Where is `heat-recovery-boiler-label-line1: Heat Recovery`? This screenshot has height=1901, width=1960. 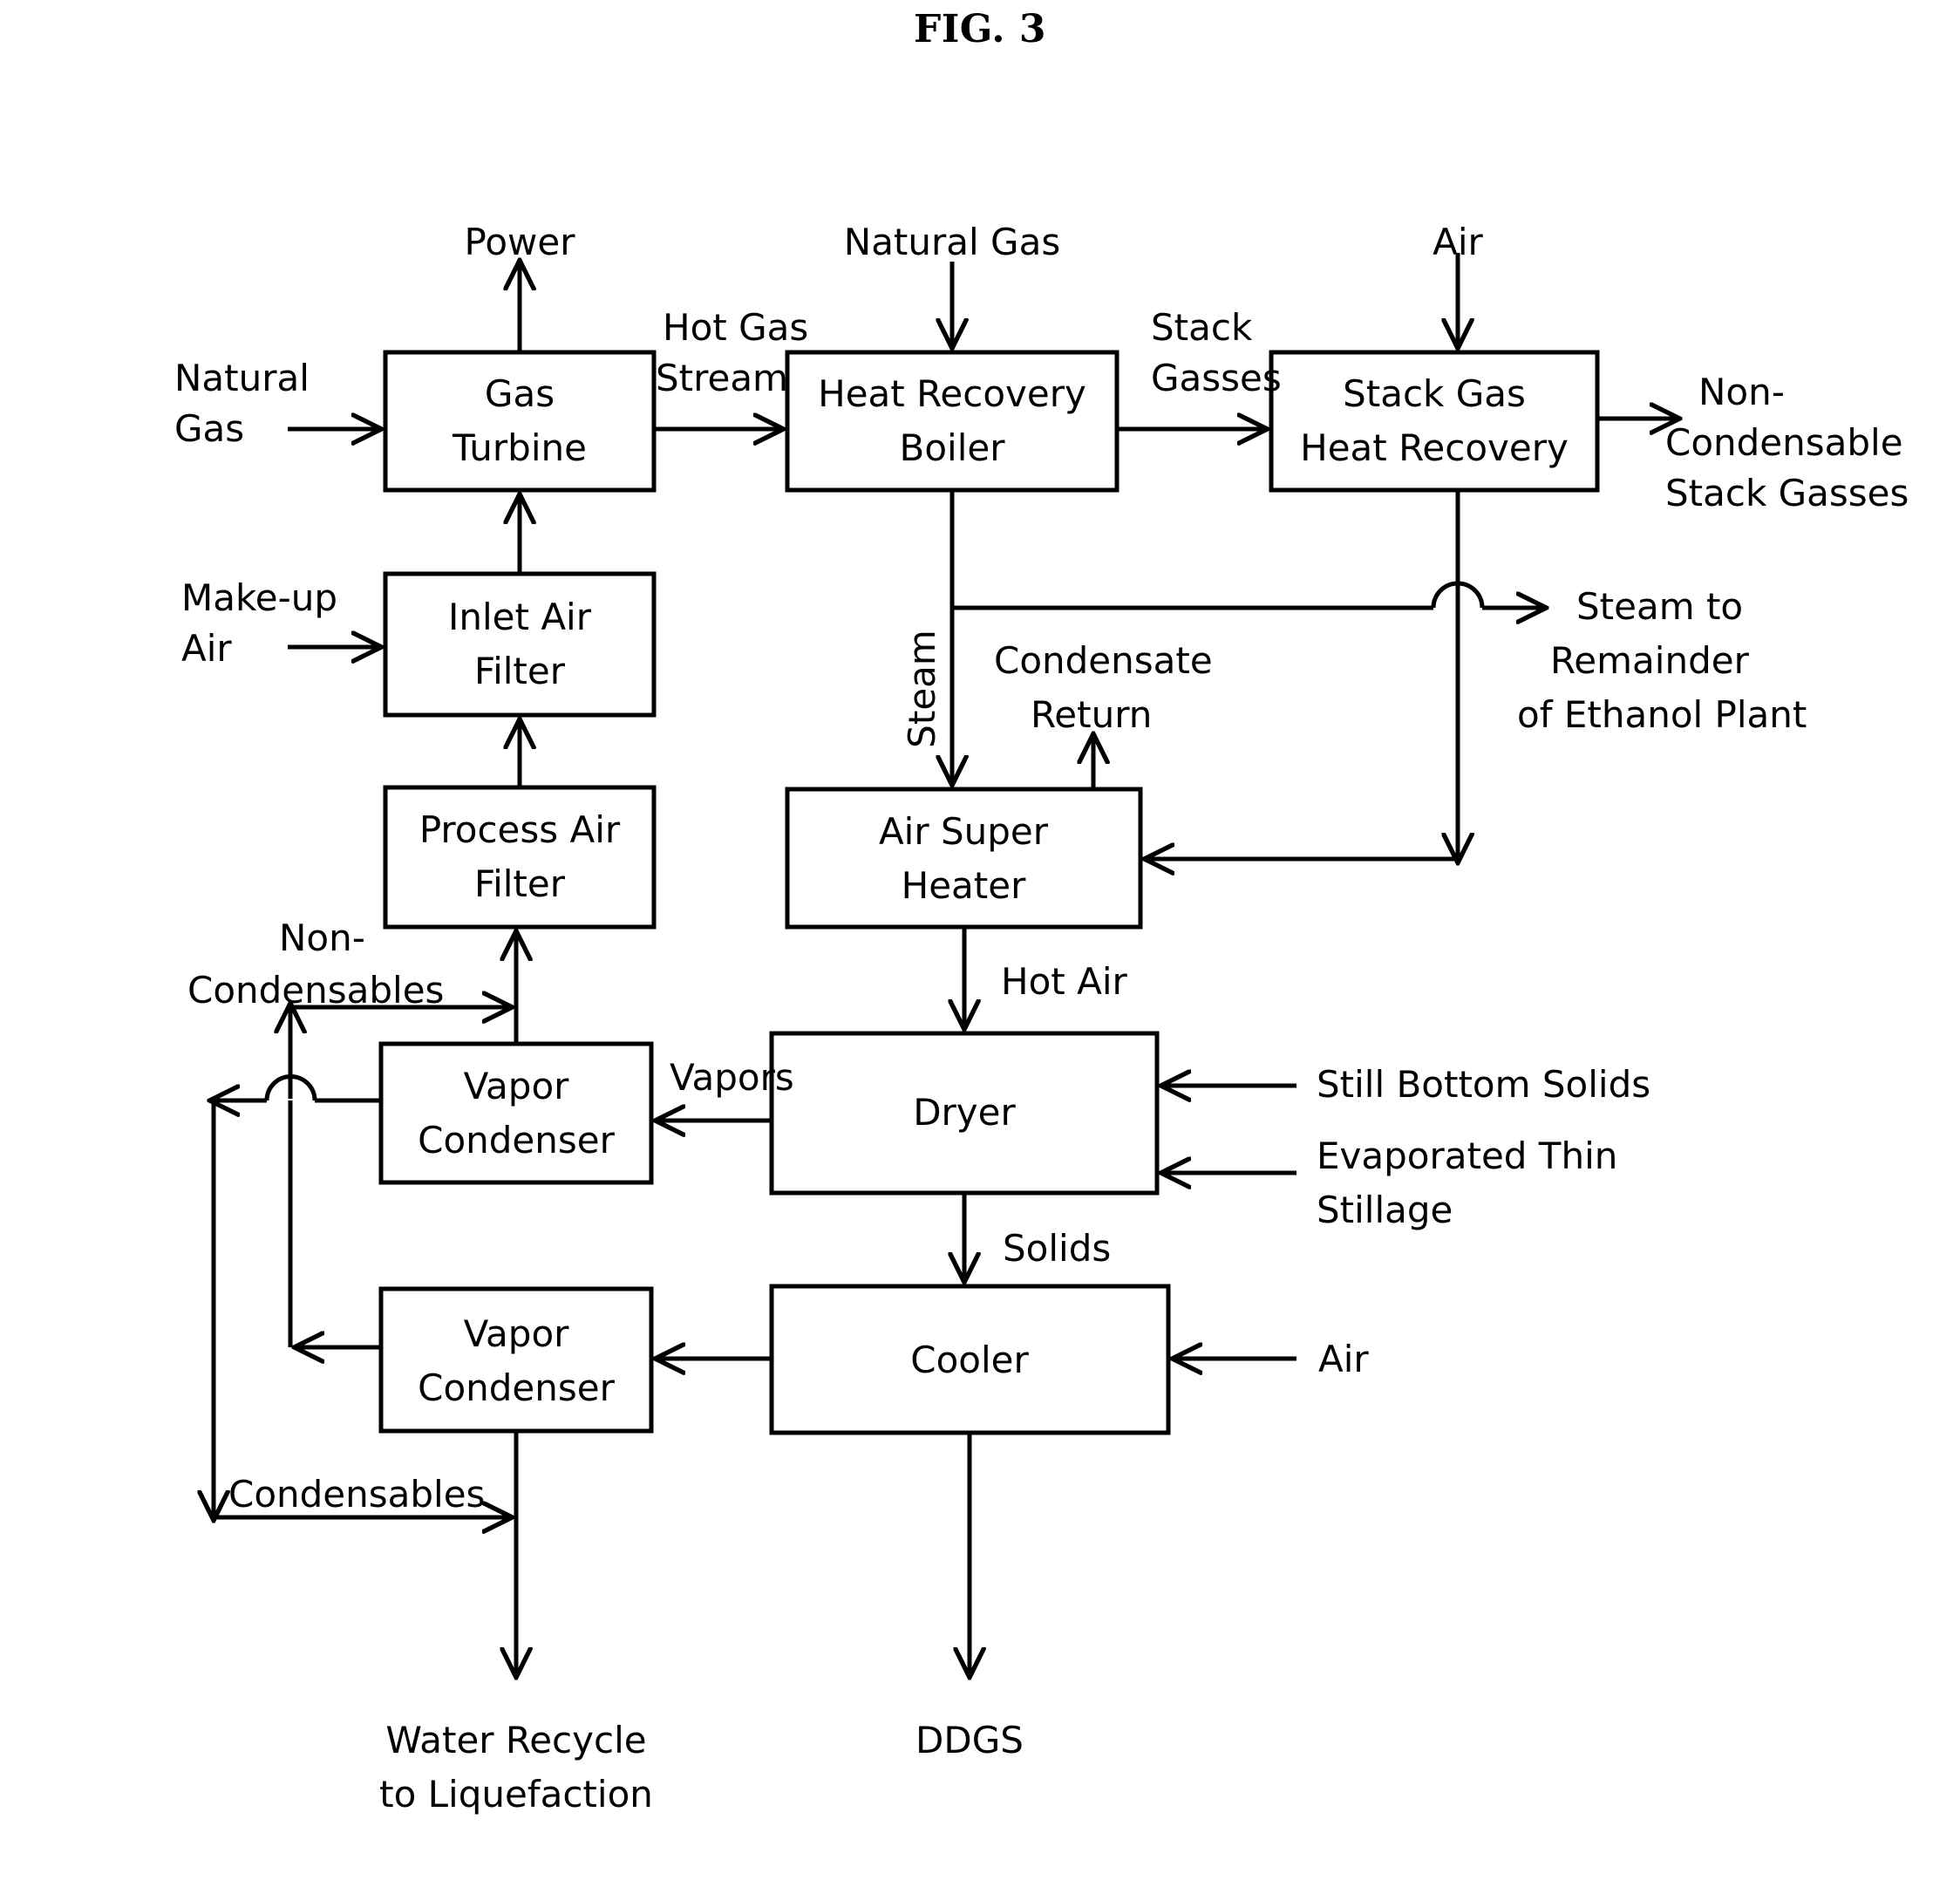 heat-recovery-boiler-label-line1: Heat Recovery is located at coordinates (952, 393).